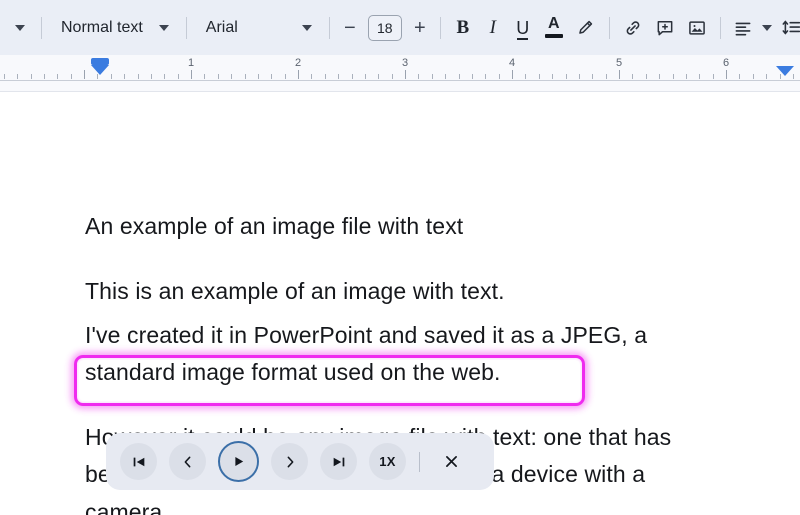 Image resolution: width=800 pixels, height=515 pixels. Describe the element at coordinates (784, 71) in the screenshot. I see `right-indent-marker` at that location.